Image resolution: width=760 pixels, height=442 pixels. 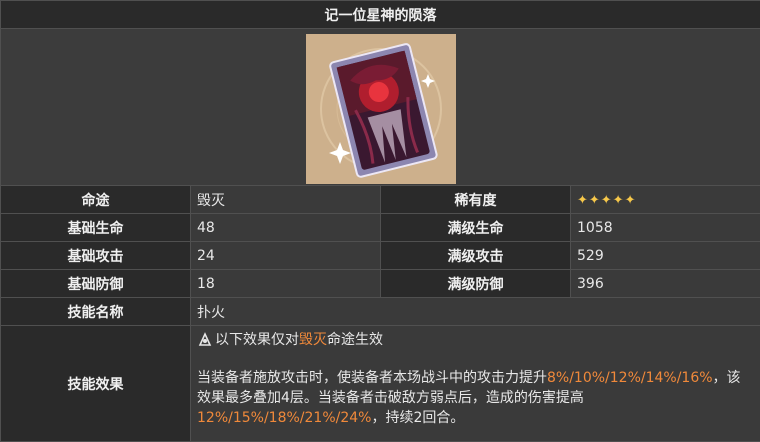 What do you see at coordinates (286, 256) in the screenshot?
I see `base-atk-value: 24` at bounding box center [286, 256].